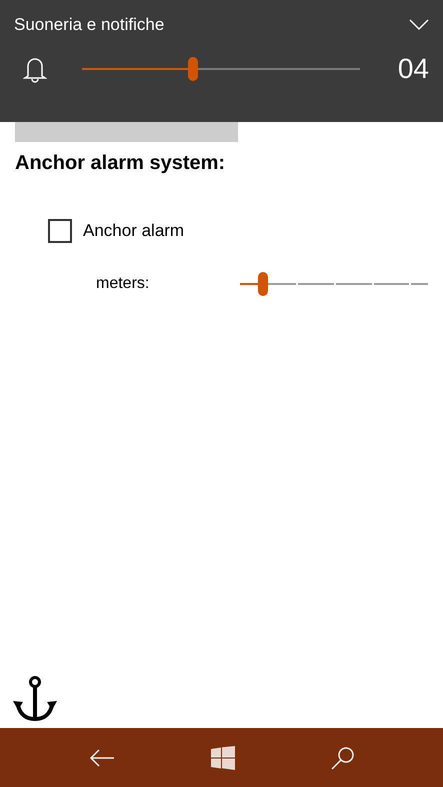  Describe the element at coordinates (102, 758) in the screenshot. I see `back-icon` at that location.